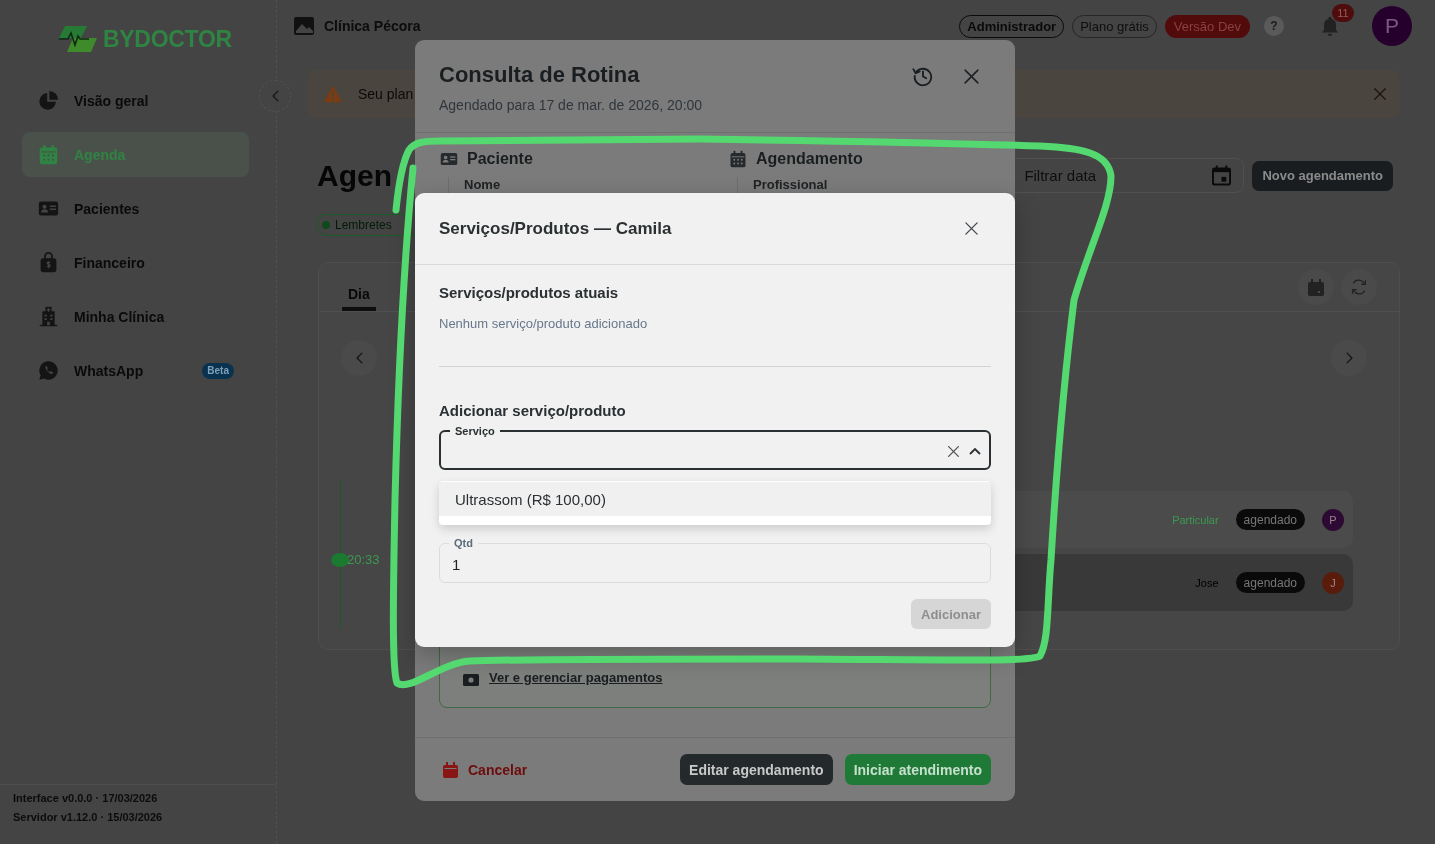 This screenshot has height=844, width=1435. I want to click on dialog-subtitle: Agendado para 17 de mar. de 2026, 20:00, so click(571, 105).